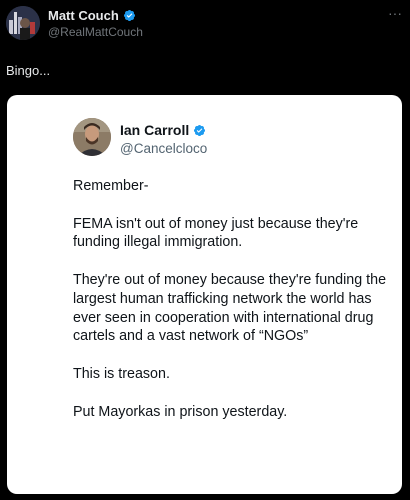 The width and height of the screenshot is (410, 500). Describe the element at coordinates (92, 137) in the screenshot. I see `inner-author-avatar` at that location.